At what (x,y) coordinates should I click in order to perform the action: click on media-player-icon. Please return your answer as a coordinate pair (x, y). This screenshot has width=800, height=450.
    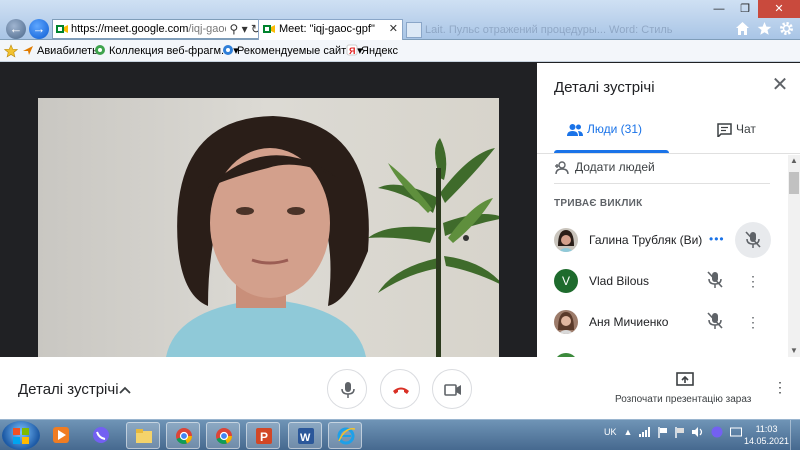
    Looking at the image, I should click on (61, 435).